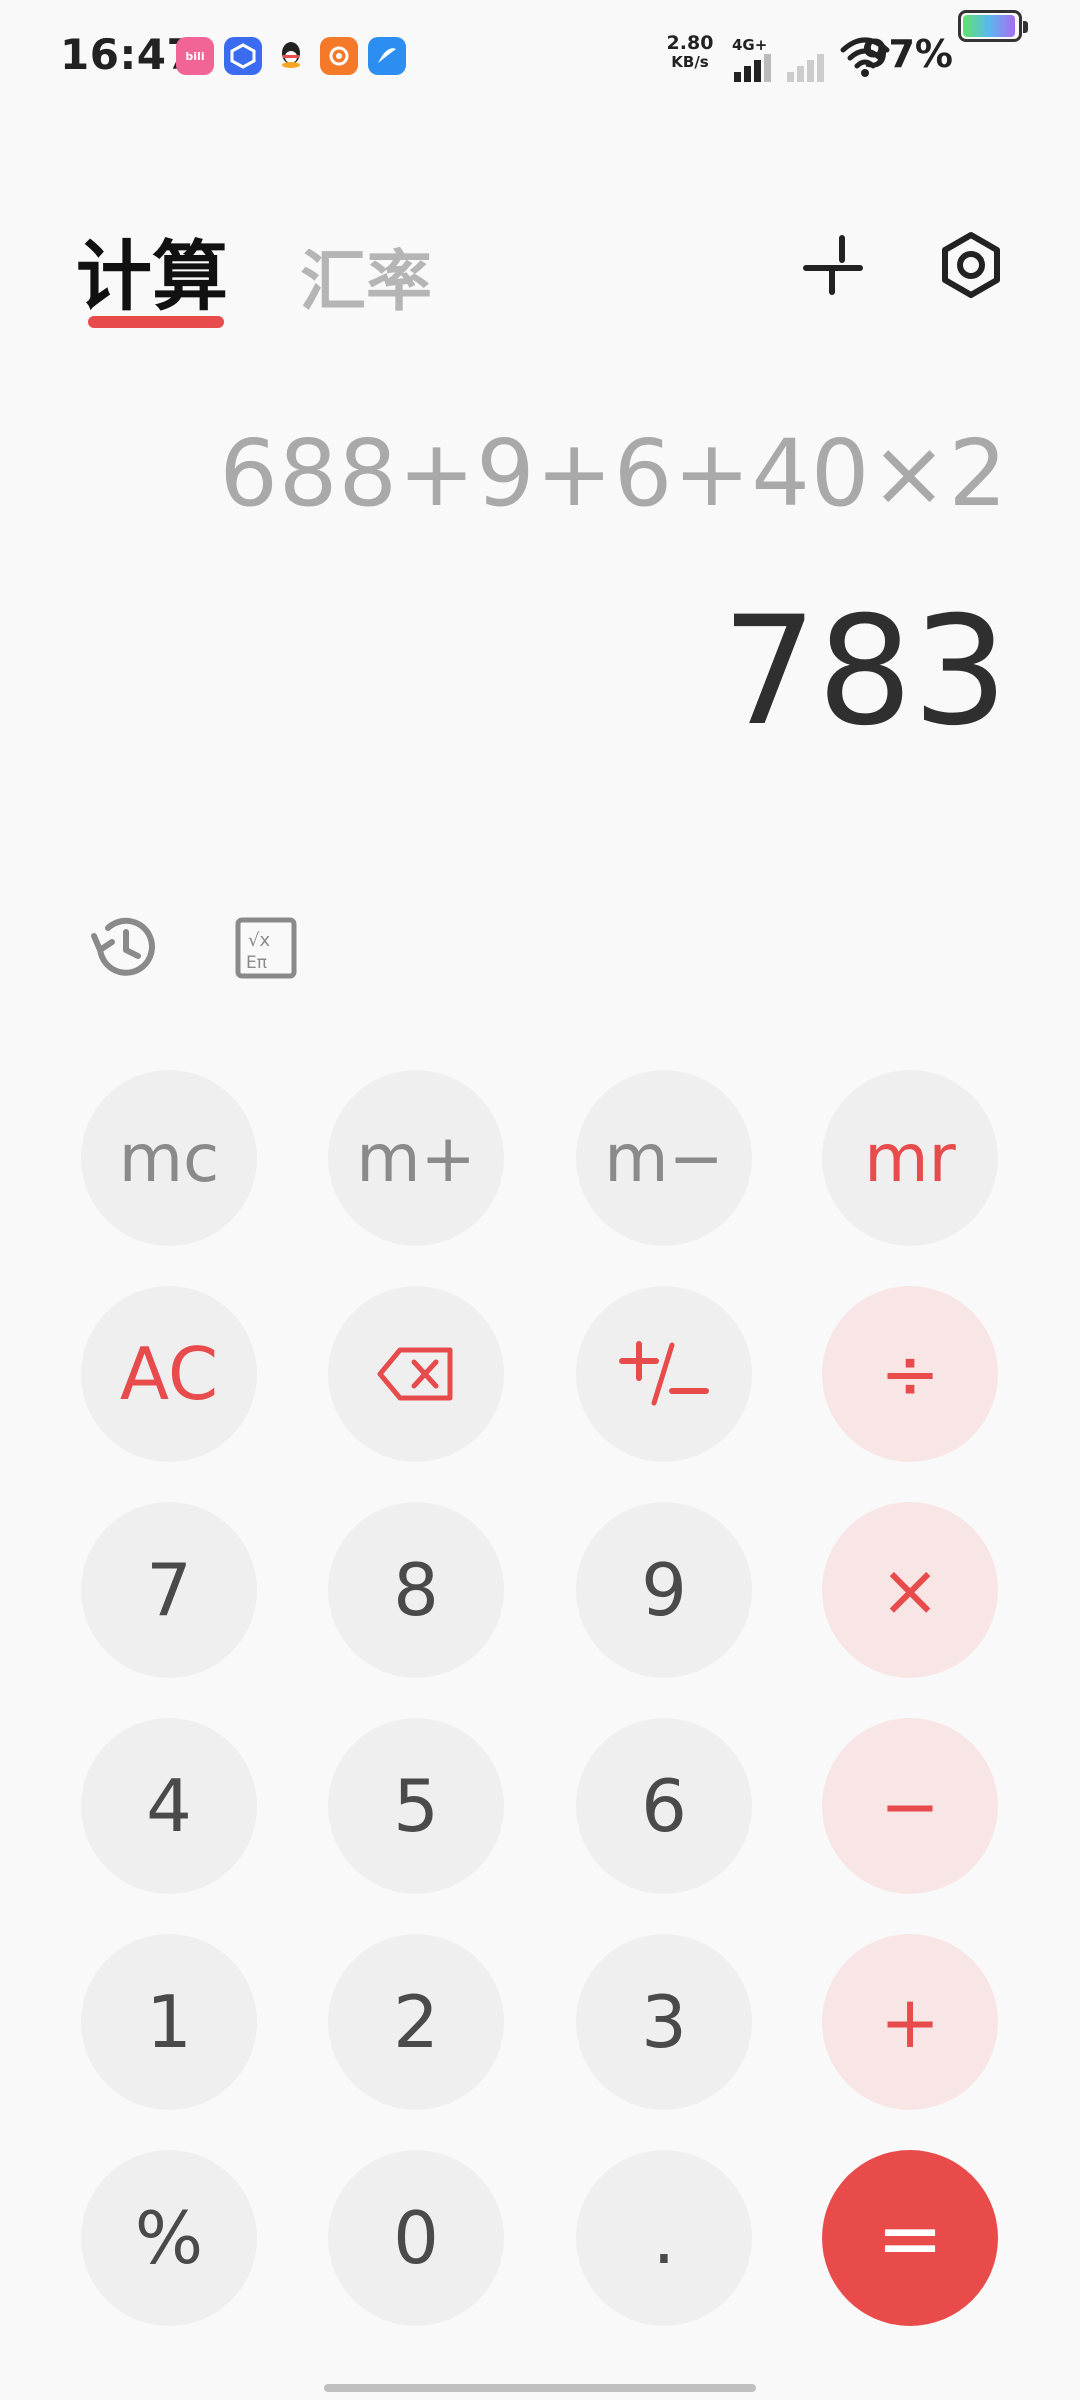 The width and height of the screenshot is (1080, 2400). Describe the element at coordinates (910, 2238) in the screenshot. I see `key-equals: =` at that location.